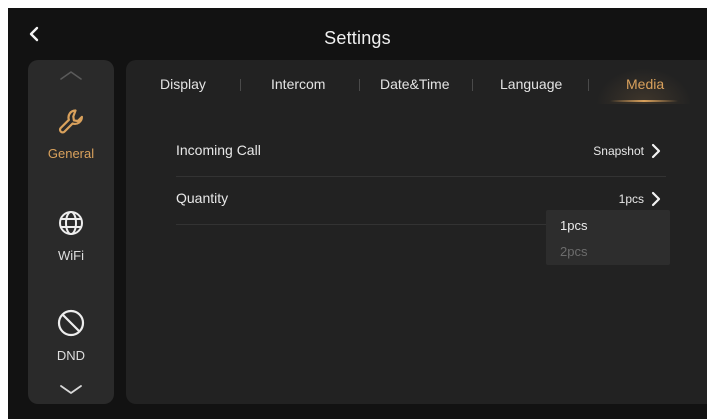 Image resolution: width=709 pixels, height=419 pixels. I want to click on wrench-icon, so click(71, 121).